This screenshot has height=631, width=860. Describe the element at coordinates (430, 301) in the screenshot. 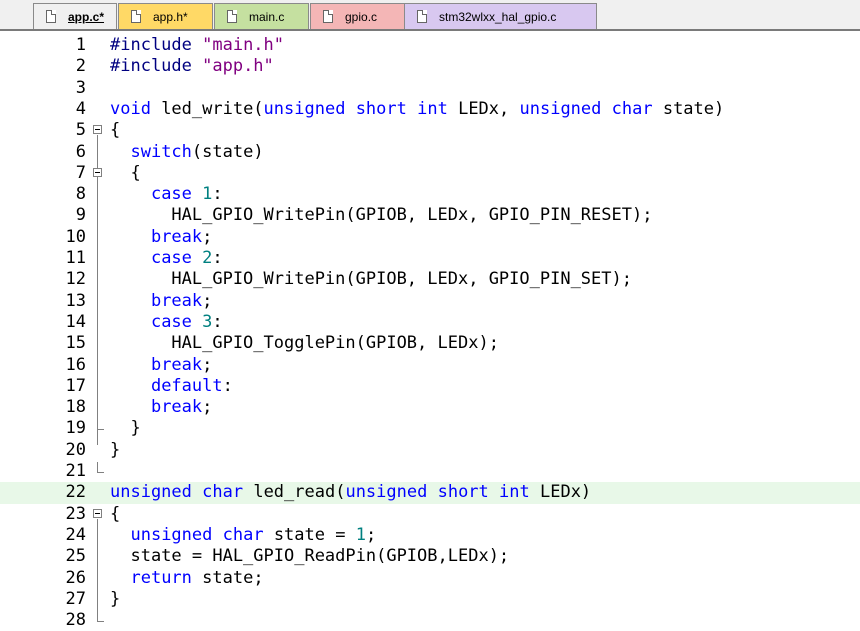

I see `code-line: 13 break;` at that location.